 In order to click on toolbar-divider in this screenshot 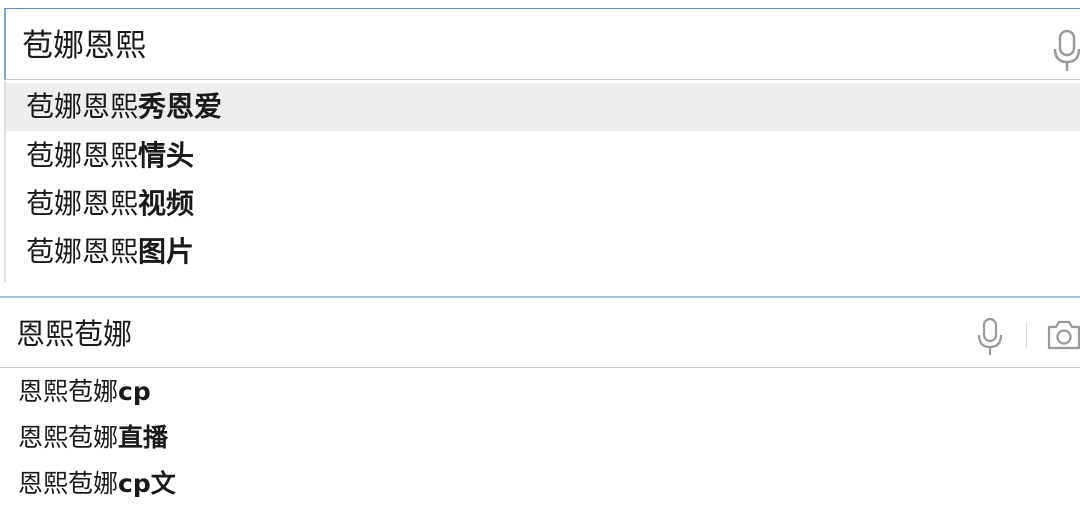, I will do `click(1026, 335)`.